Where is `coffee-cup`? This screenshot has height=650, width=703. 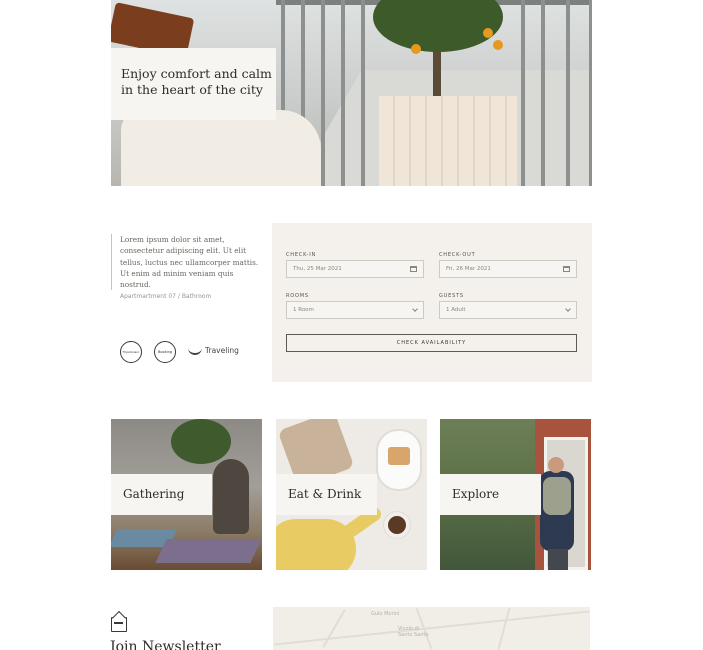 coffee-cup is located at coordinates (397, 525).